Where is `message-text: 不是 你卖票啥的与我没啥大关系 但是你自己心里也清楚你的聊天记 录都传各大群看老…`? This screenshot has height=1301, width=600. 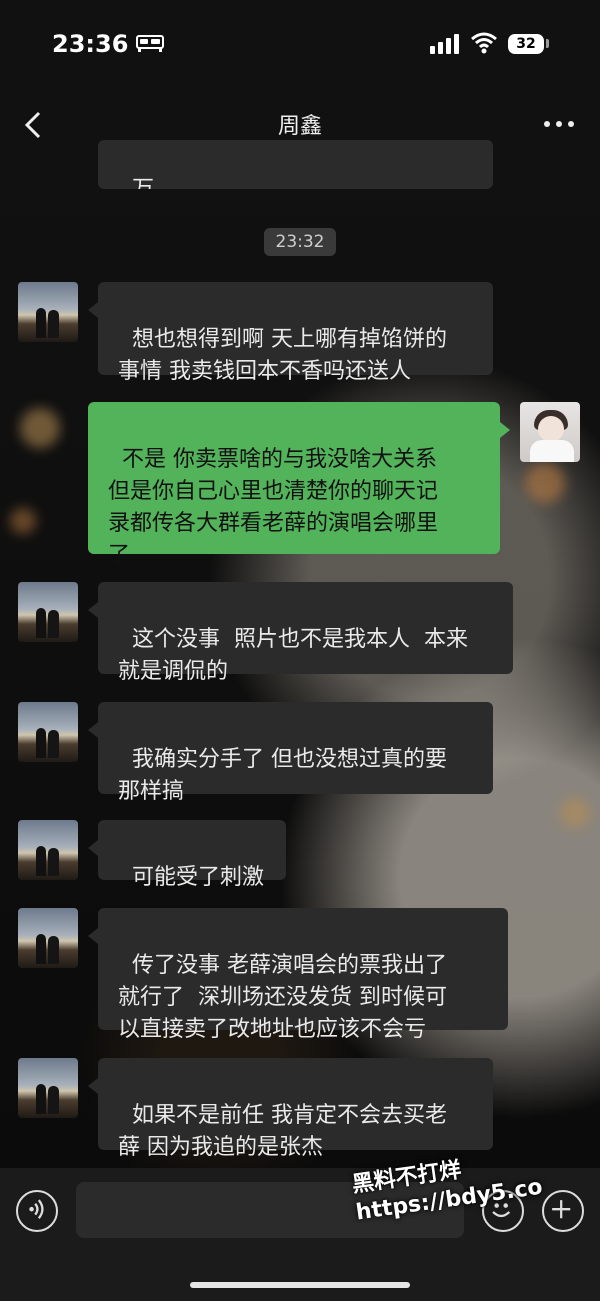 message-text: 不是 你卖票啥的与我没啥大关系 但是你自己心里也清楚你的聊天记 录都传各大群看老… is located at coordinates (273, 507).